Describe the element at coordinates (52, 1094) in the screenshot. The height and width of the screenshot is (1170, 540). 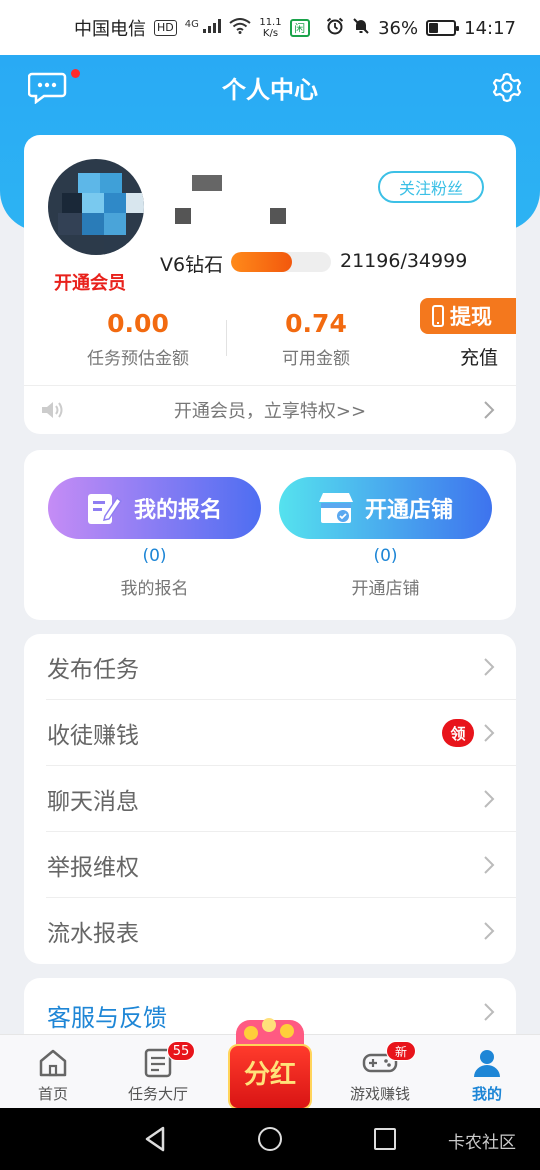
I see `nav-home-label: 首页` at that location.